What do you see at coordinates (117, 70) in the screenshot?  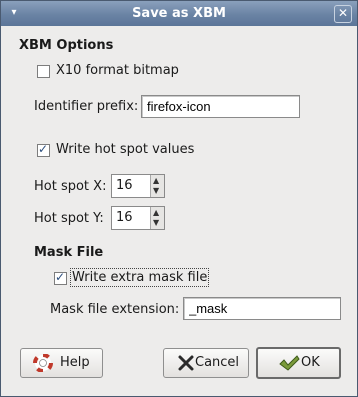 I see `x10-format-label: X10 format bitmap` at bounding box center [117, 70].